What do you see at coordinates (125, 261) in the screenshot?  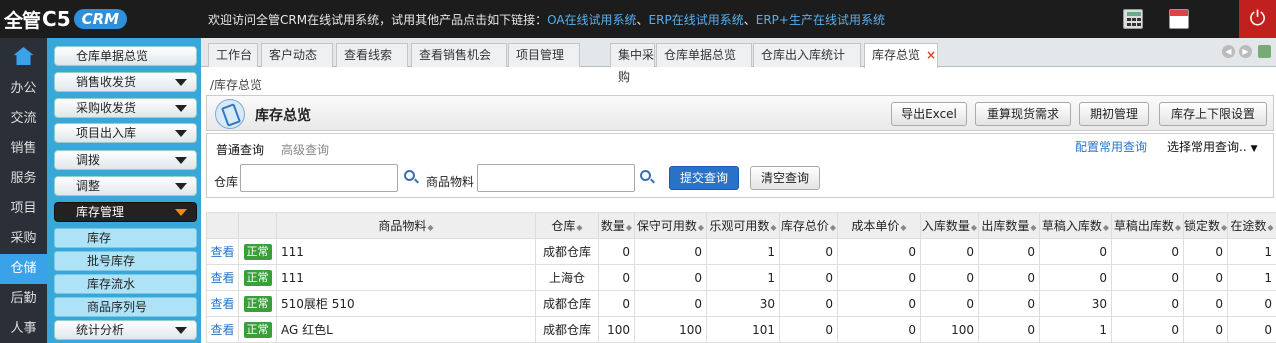 I see `submenu-batch-inventory: 批号库存` at bounding box center [125, 261].